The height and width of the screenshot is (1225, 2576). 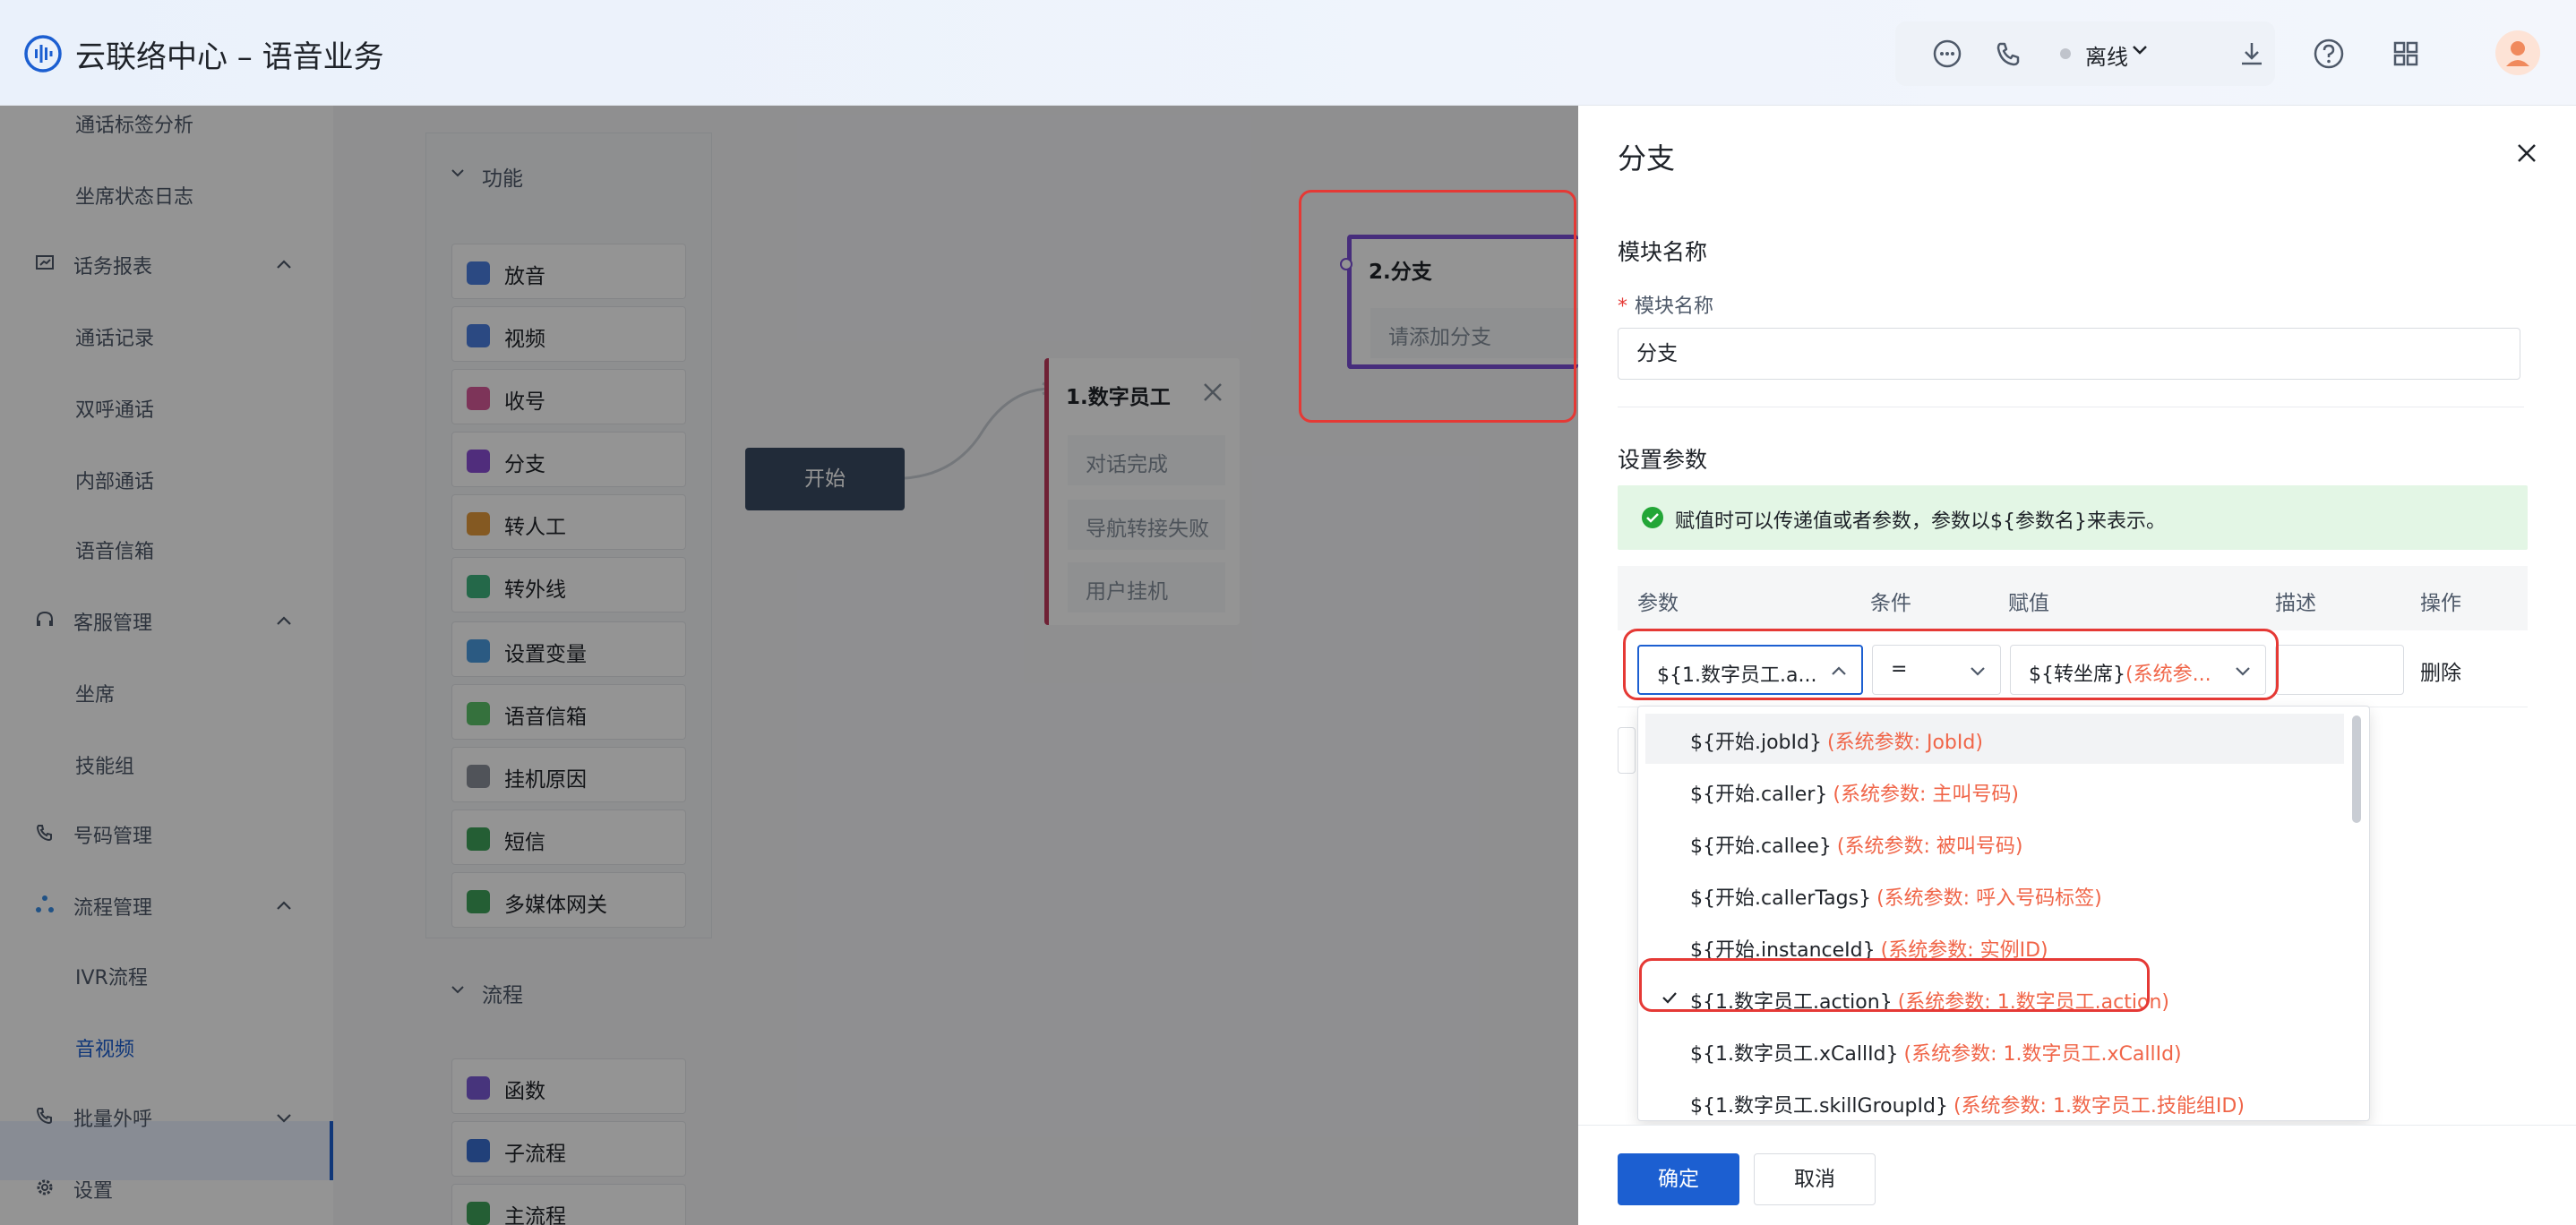 I want to click on description-input, so click(x=2339, y=670).